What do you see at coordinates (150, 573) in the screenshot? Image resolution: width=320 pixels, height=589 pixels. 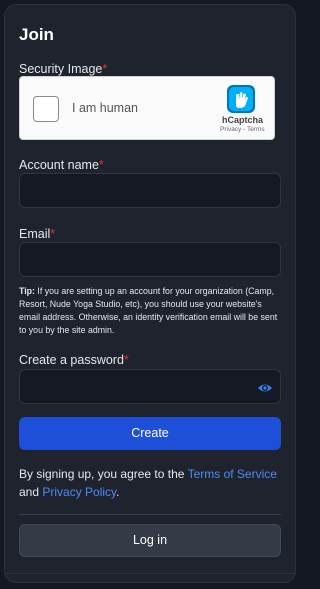 I see `card-footer-line` at bounding box center [150, 573].